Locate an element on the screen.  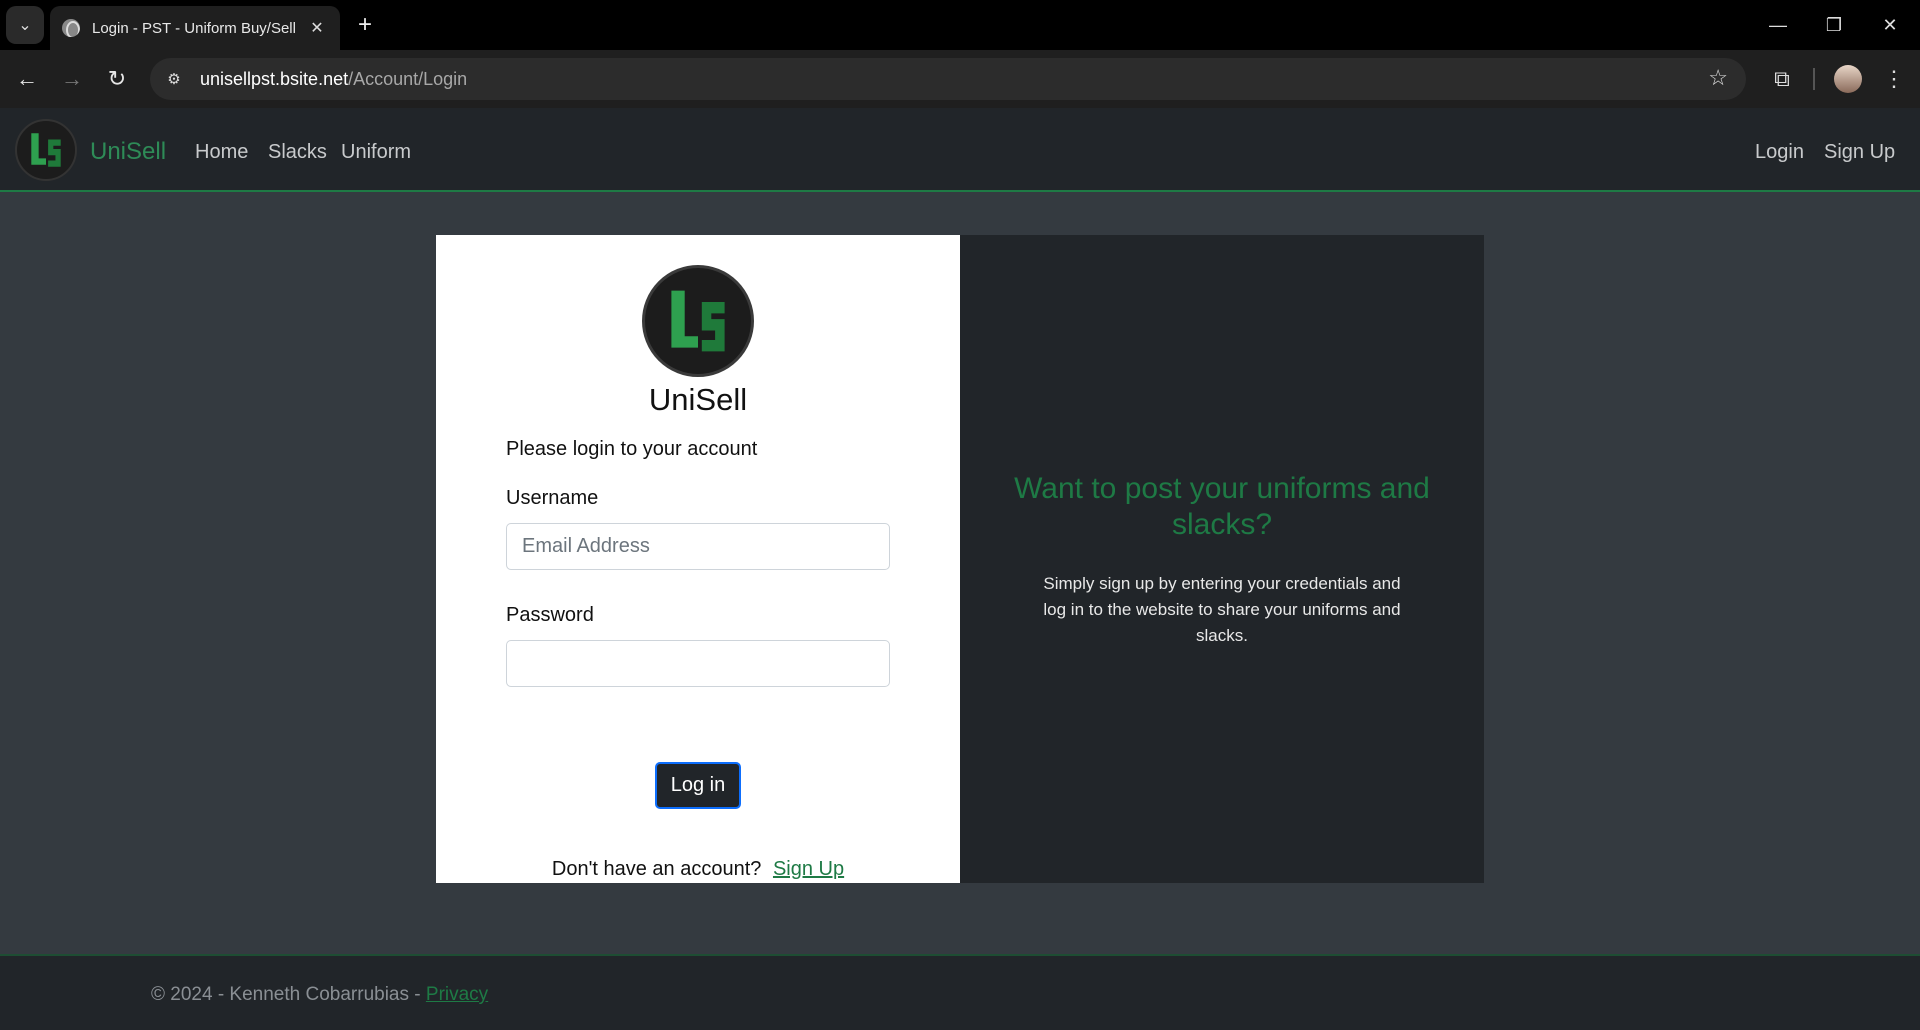
restore-icon: ❐ is located at coordinates (1834, 25).